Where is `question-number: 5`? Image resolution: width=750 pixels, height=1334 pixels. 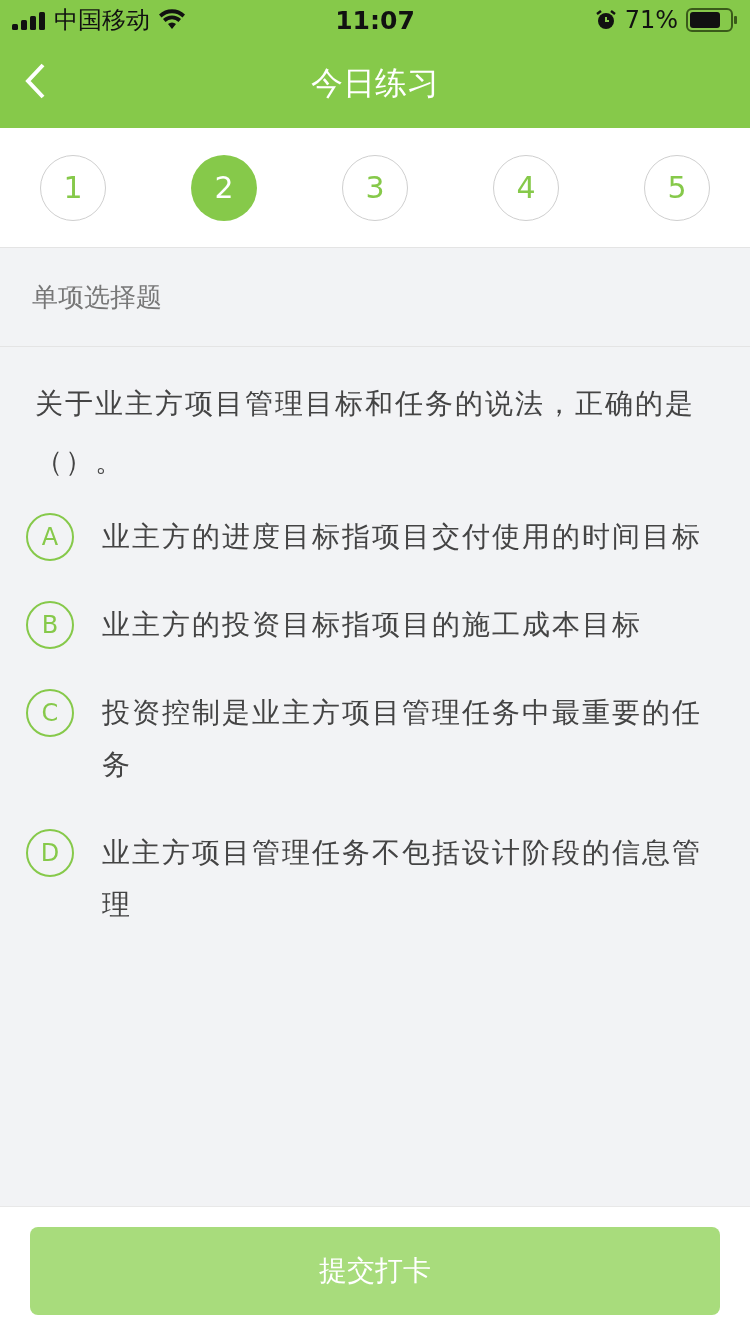
question-number: 5 is located at coordinates (677, 187).